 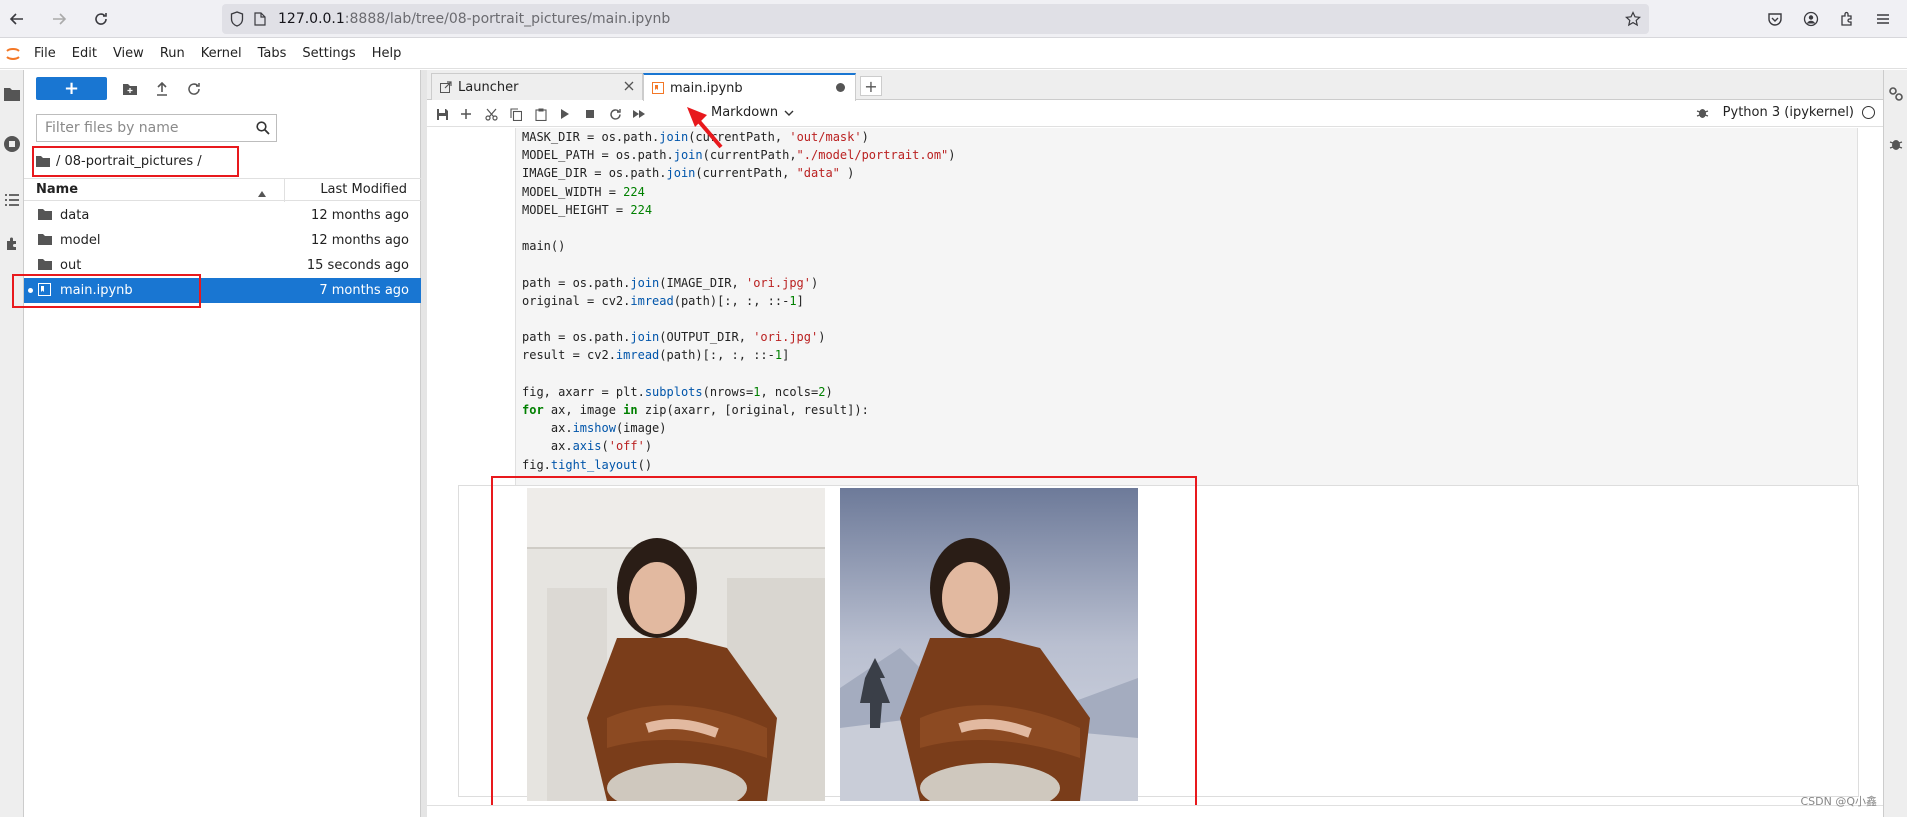 I want to click on bookmark-star-icon, so click(x=1633, y=19).